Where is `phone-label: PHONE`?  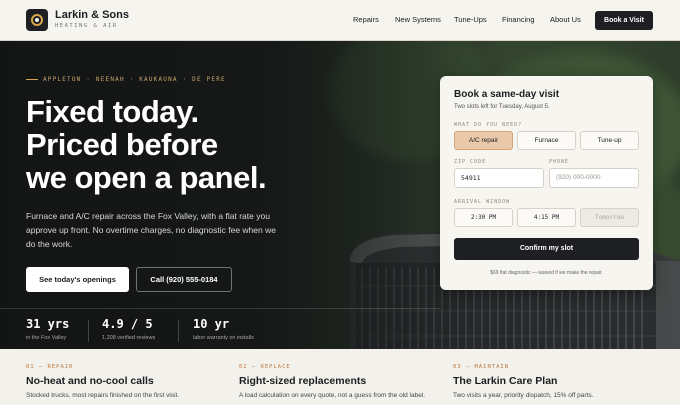 phone-label: PHONE is located at coordinates (559, 162).